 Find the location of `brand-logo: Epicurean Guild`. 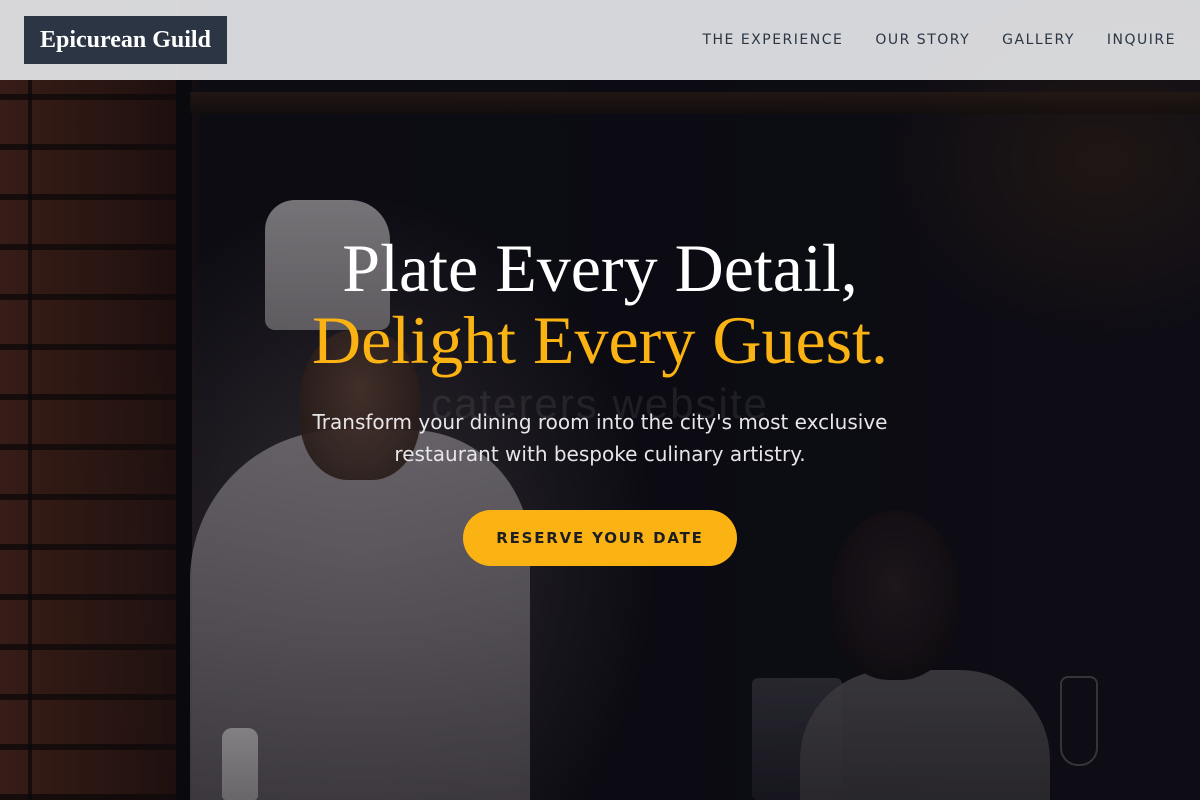

brand-logo: Epicurean Guild is located at coordinates (125, 40).